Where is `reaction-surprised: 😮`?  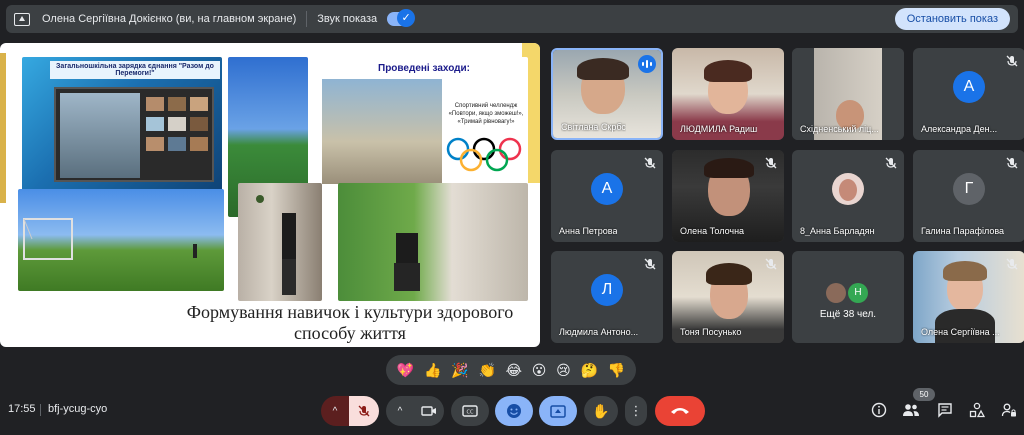 reaction-surprised: 😮 is located at coordinates (539, 370).